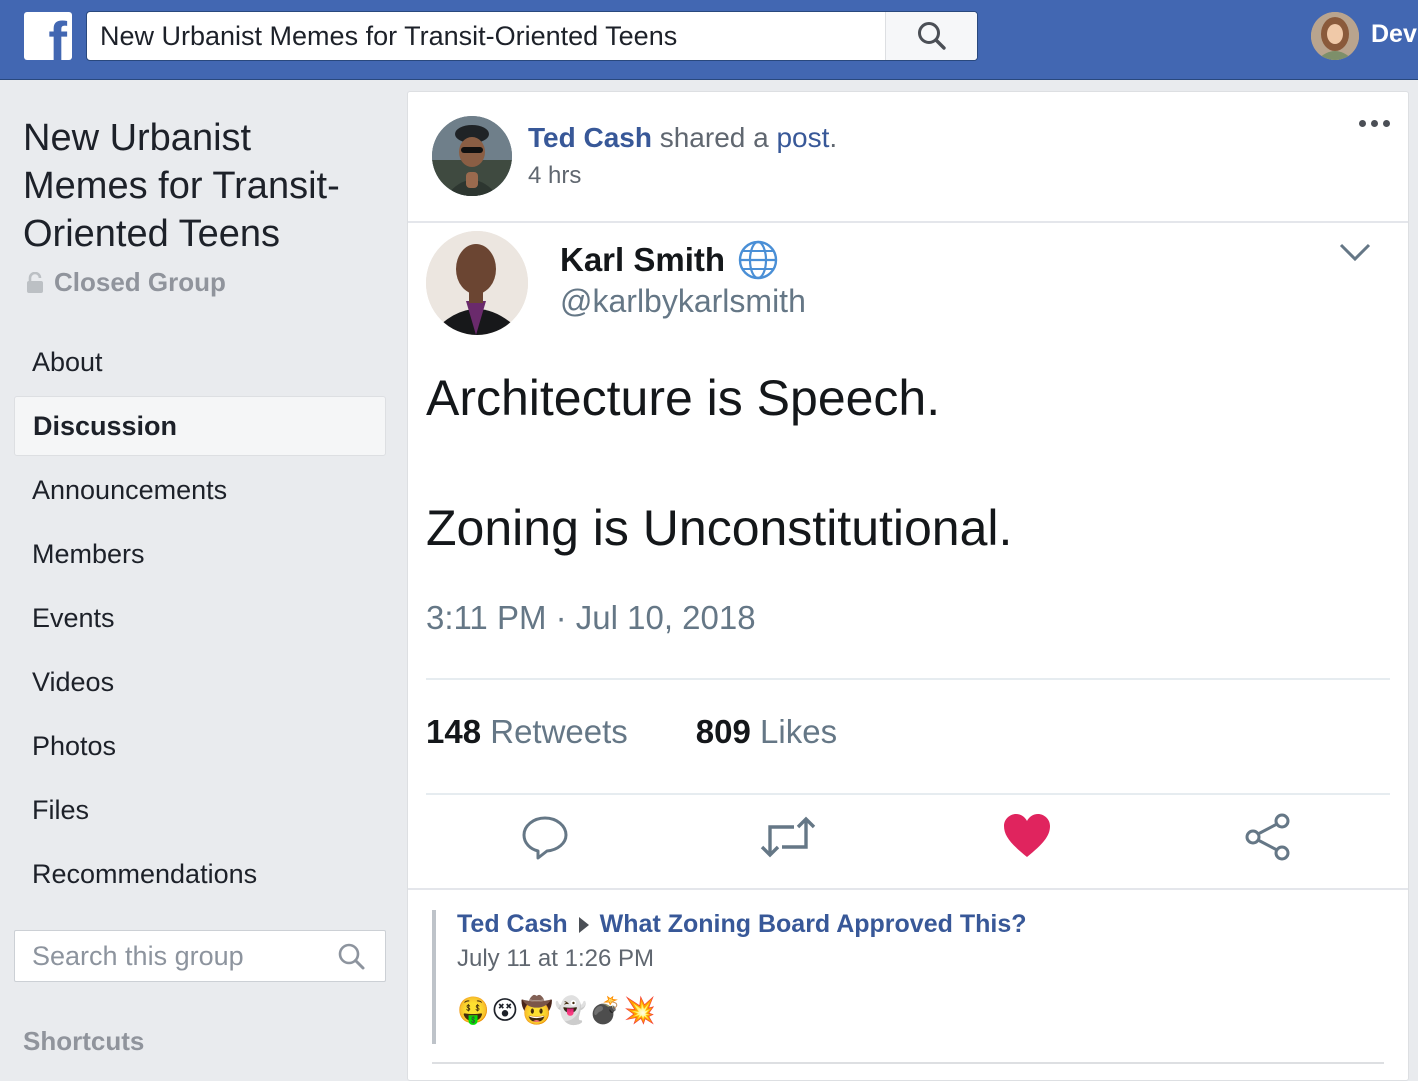 This screenshot has height=1081, width=1418. I want to click on likes-count: 809, so click(723, 731).